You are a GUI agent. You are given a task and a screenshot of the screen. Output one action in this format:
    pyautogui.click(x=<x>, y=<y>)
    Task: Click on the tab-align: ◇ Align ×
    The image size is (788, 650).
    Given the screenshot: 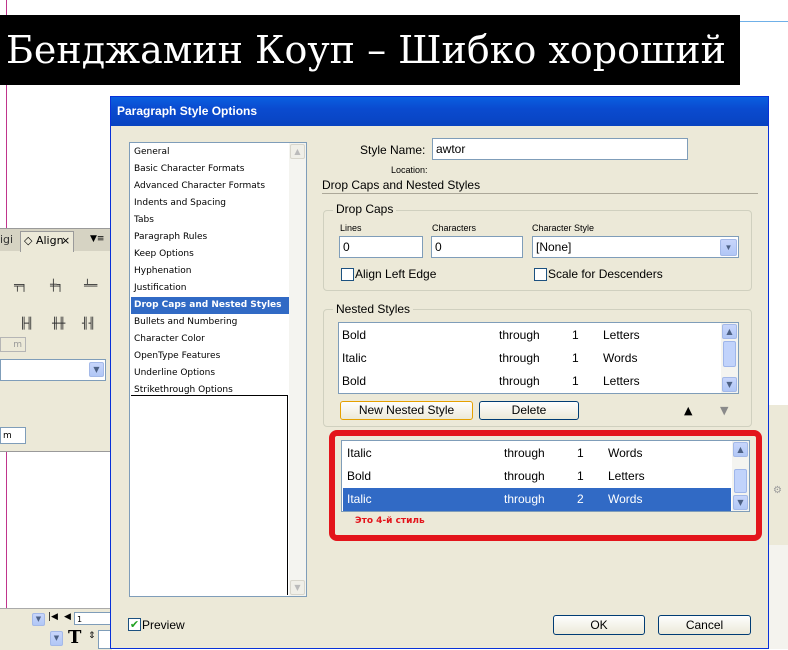 What is the action you would take?
    pyautogui.click(x=47, y=241)
    